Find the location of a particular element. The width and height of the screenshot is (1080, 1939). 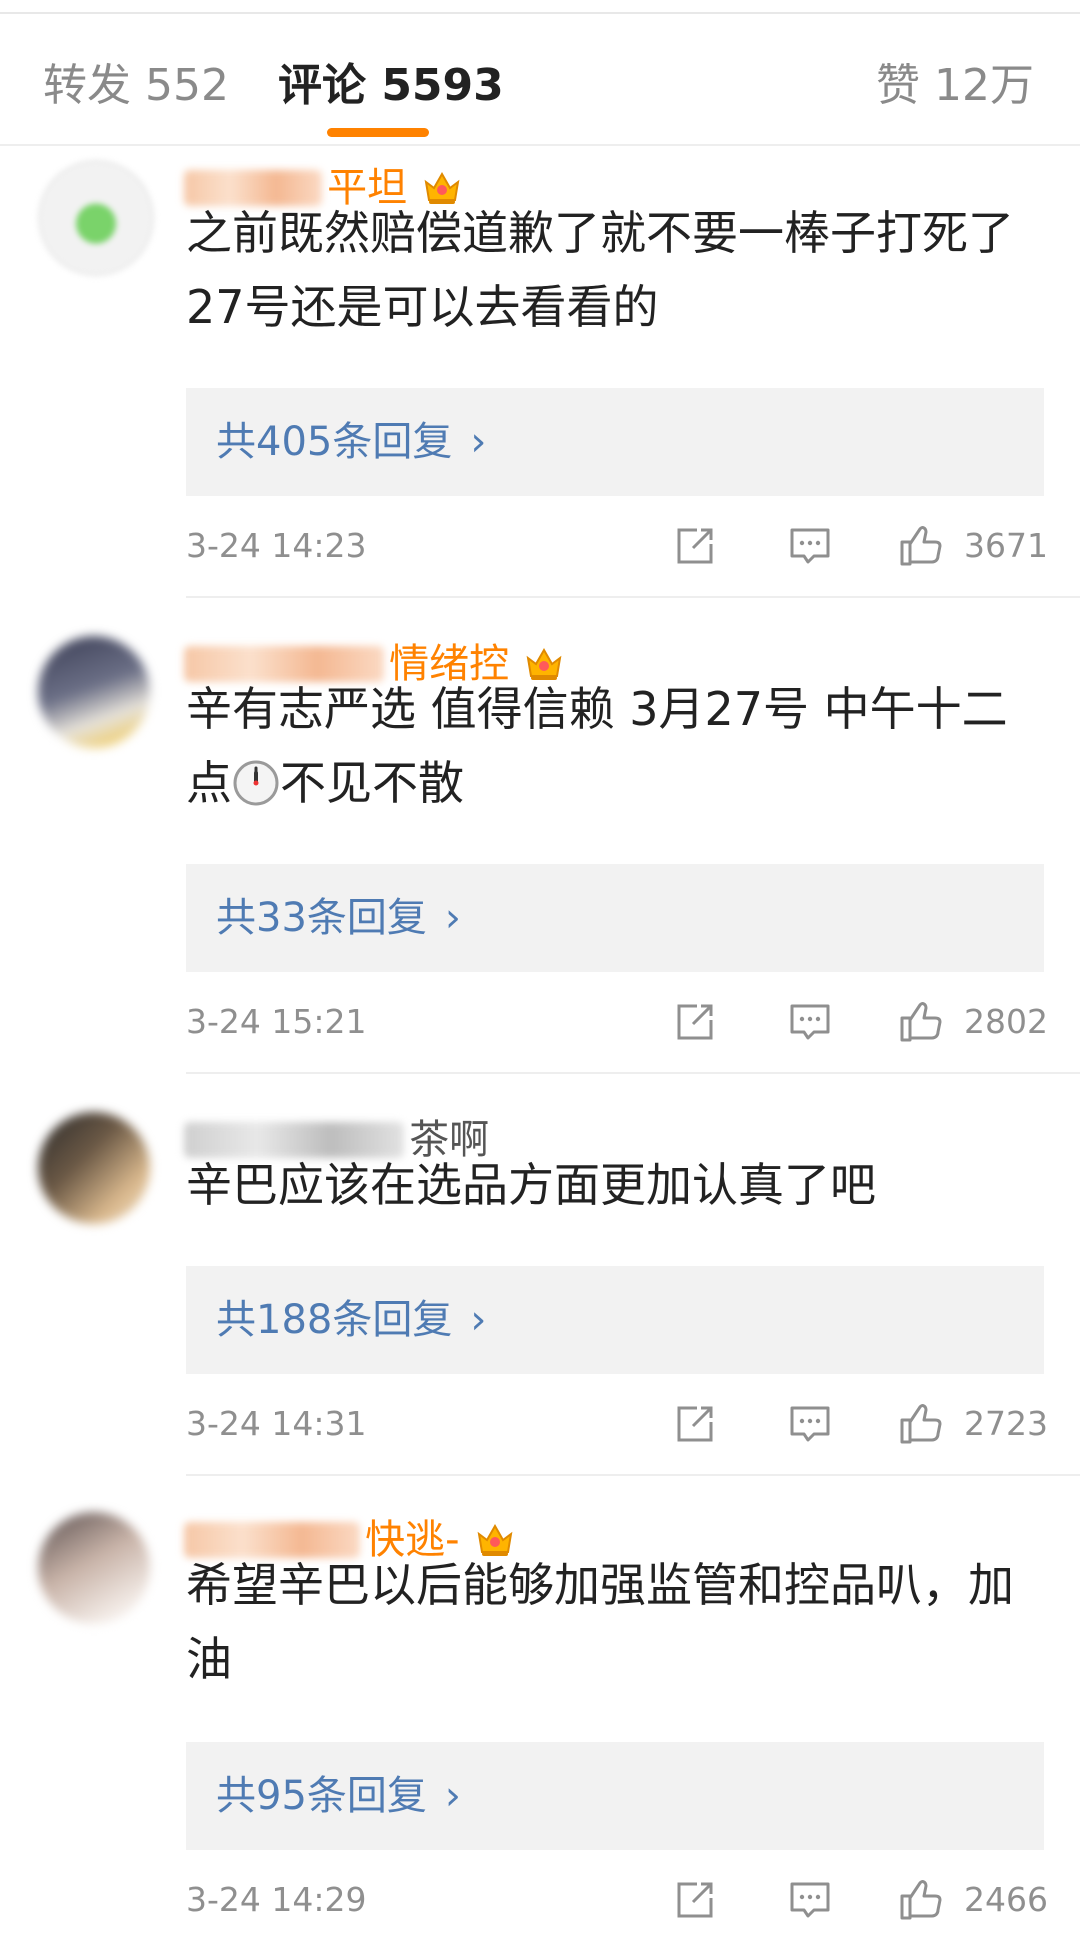

replies-link: 共33条回复 › is located at coordinates (615, 918).